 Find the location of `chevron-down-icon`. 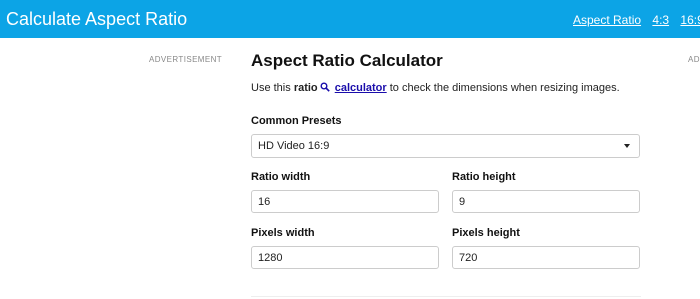

chevron-down-icon is located at coordinates (627, 146).